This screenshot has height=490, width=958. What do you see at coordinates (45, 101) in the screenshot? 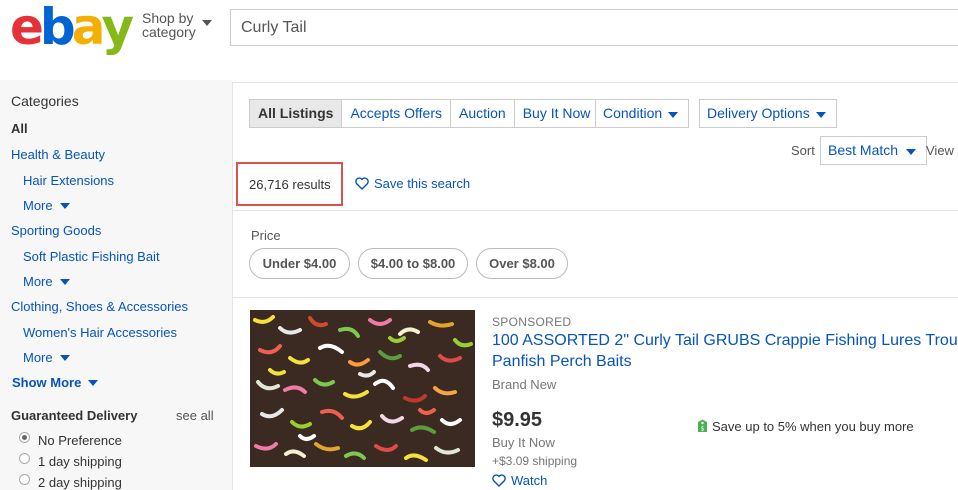
I see `categories-title: Categories` at bounding box center [45, 101].